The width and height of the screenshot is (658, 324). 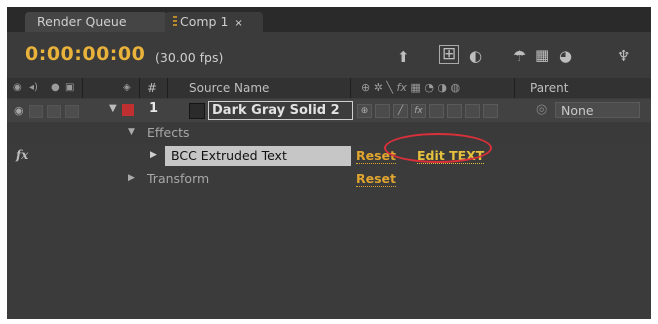 What do you see at coordinates (541, 109) in the screenshot?
I see `pick-whip-icon: ◎` at bounding box center [541, 109].